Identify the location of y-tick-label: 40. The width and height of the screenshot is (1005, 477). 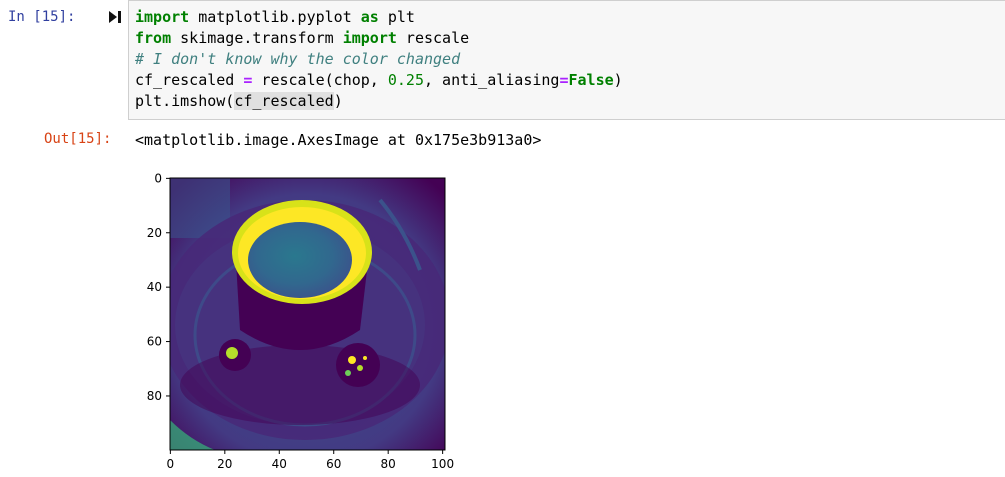
(154, 287).